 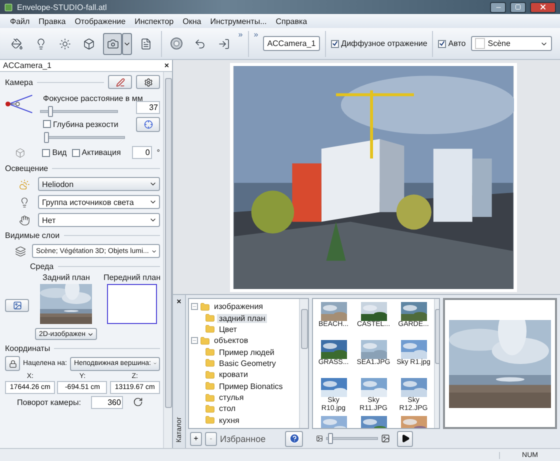 What do you see at coordinates (242, 318) in the screenshot?
I see `tree-item: задний план` at bounding box center [242, 318].